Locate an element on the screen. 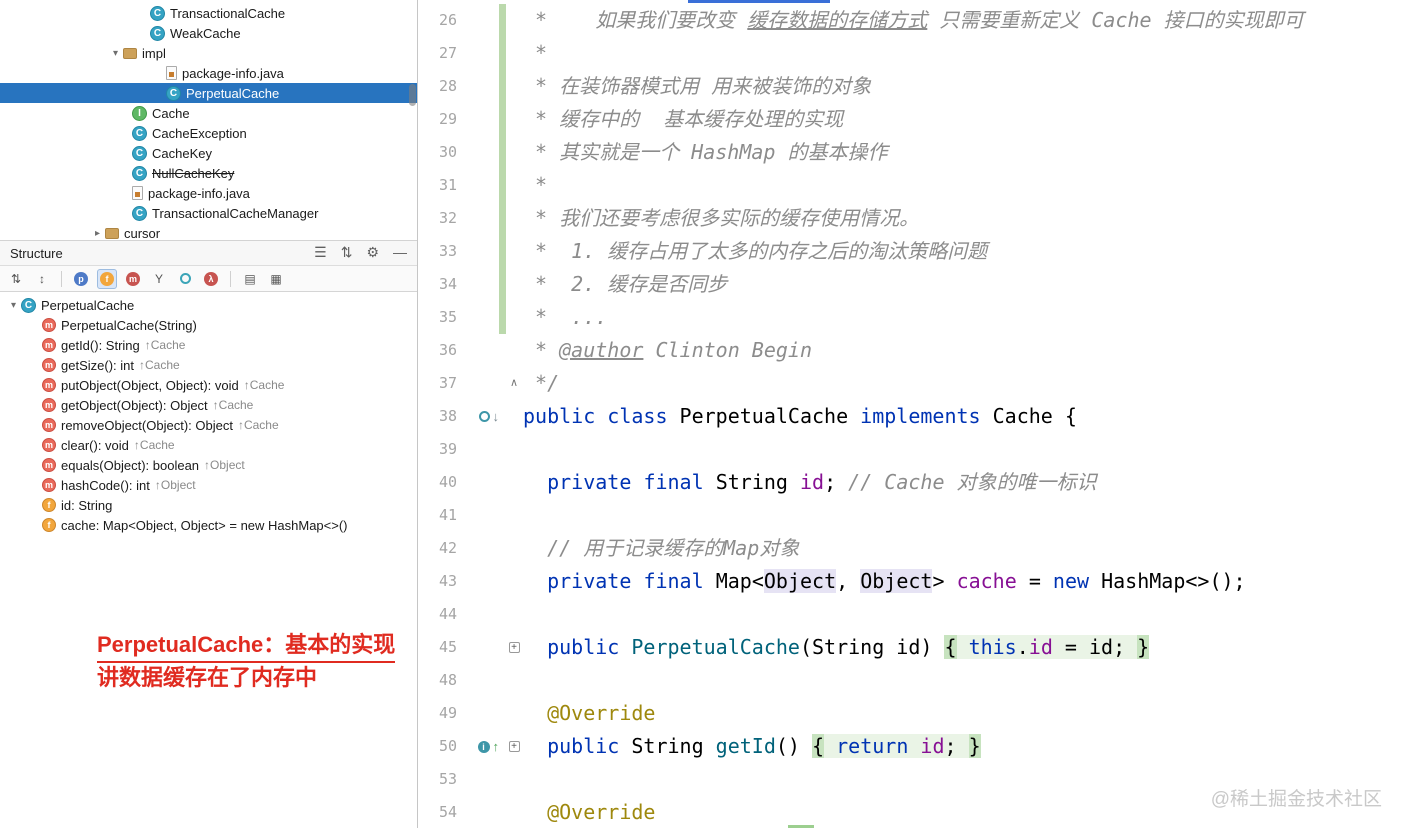  structure-item-putobject-object-object-void: m putObject(Object, Object): void ↑Cache is located at coordinates (208, 385).